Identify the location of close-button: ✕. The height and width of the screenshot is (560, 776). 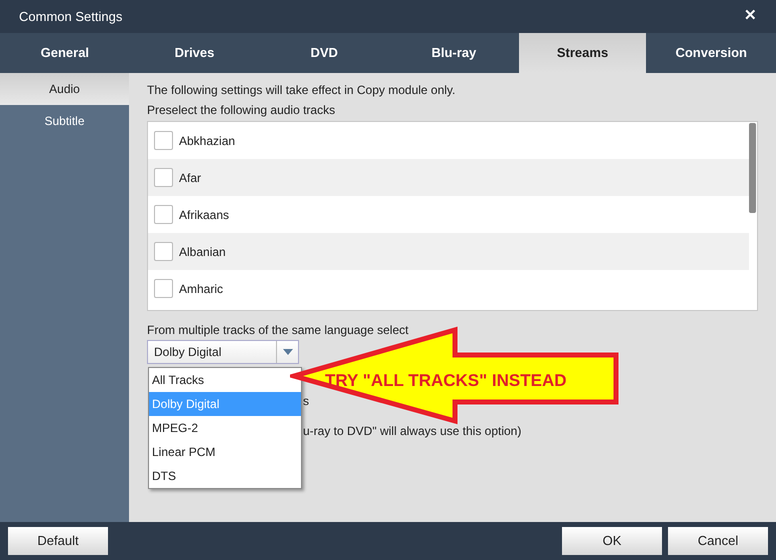
(750, 16).